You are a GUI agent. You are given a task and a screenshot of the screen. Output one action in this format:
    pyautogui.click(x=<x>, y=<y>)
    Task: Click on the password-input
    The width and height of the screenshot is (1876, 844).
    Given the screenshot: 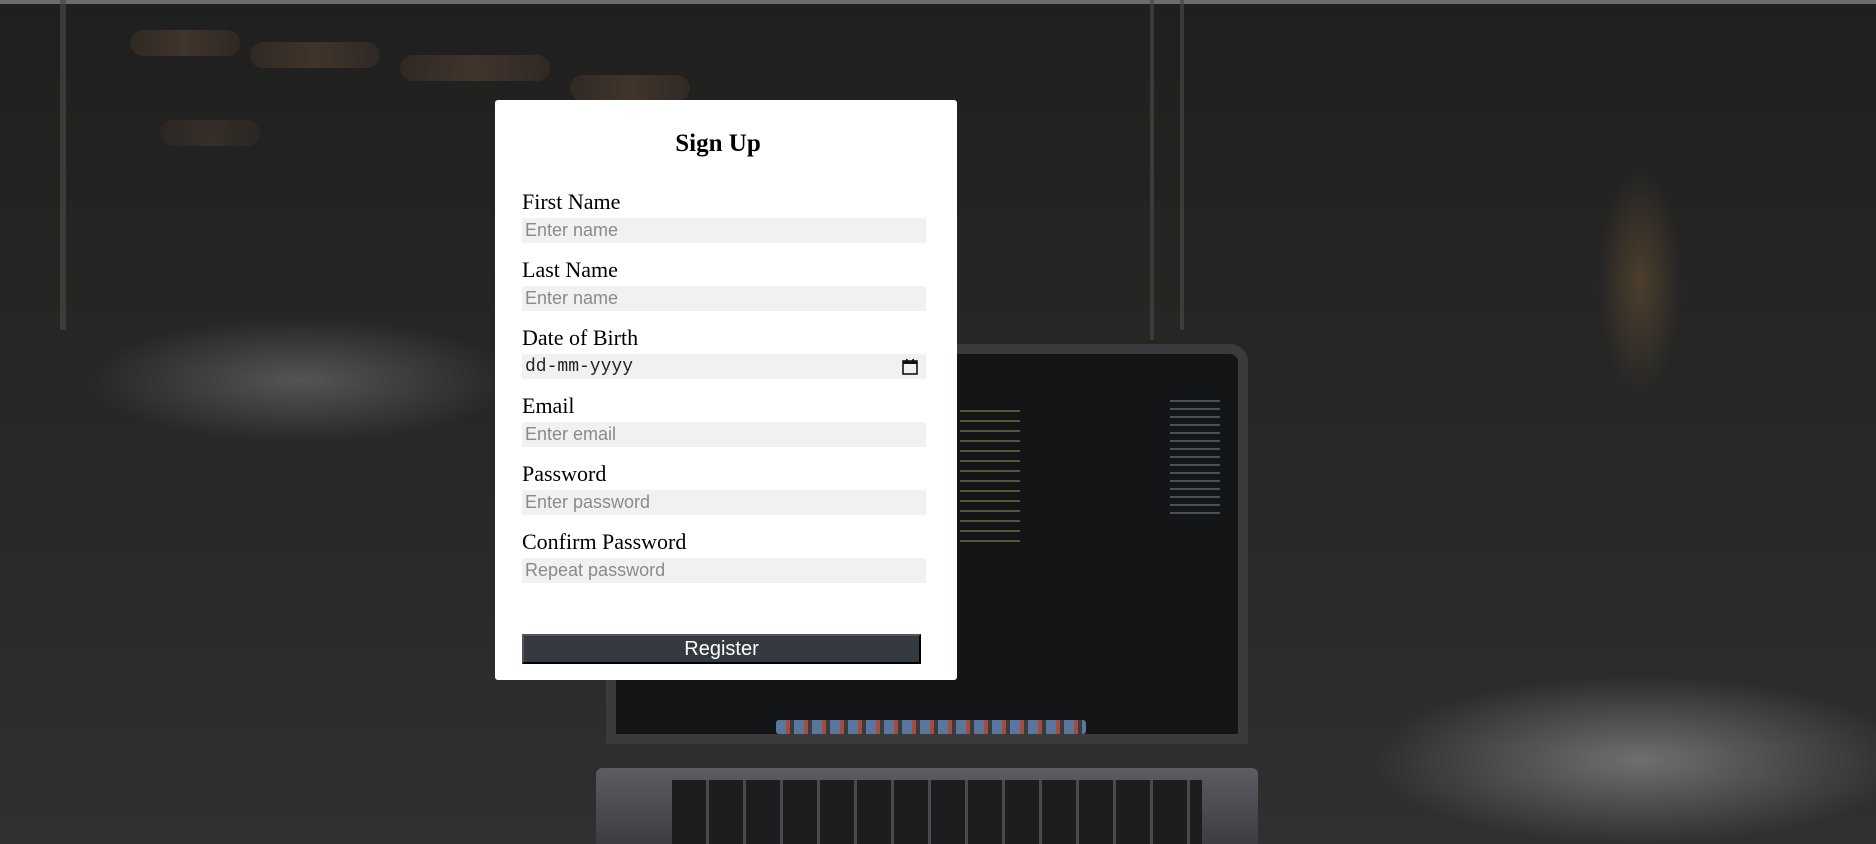 What is the action you would take?
    pyautogui.click(x=724, y=502)
    